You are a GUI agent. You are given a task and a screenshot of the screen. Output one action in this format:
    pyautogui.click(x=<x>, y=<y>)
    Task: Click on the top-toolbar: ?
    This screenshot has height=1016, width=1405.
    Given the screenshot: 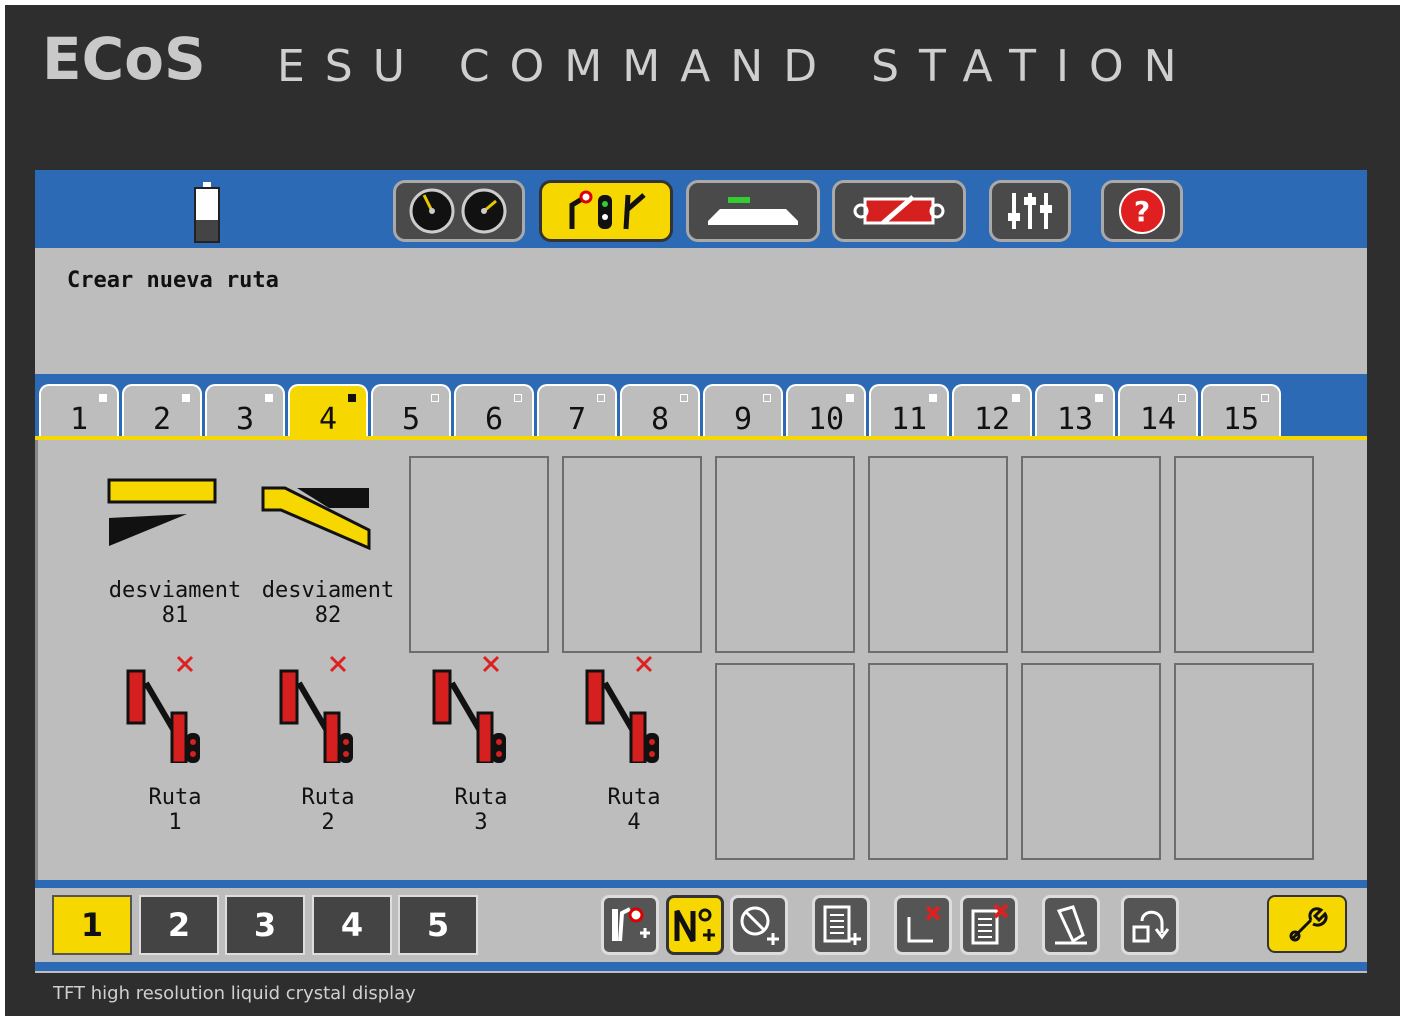 What is the action you would take?
    pyautogui.click(x=701, y=209)
    